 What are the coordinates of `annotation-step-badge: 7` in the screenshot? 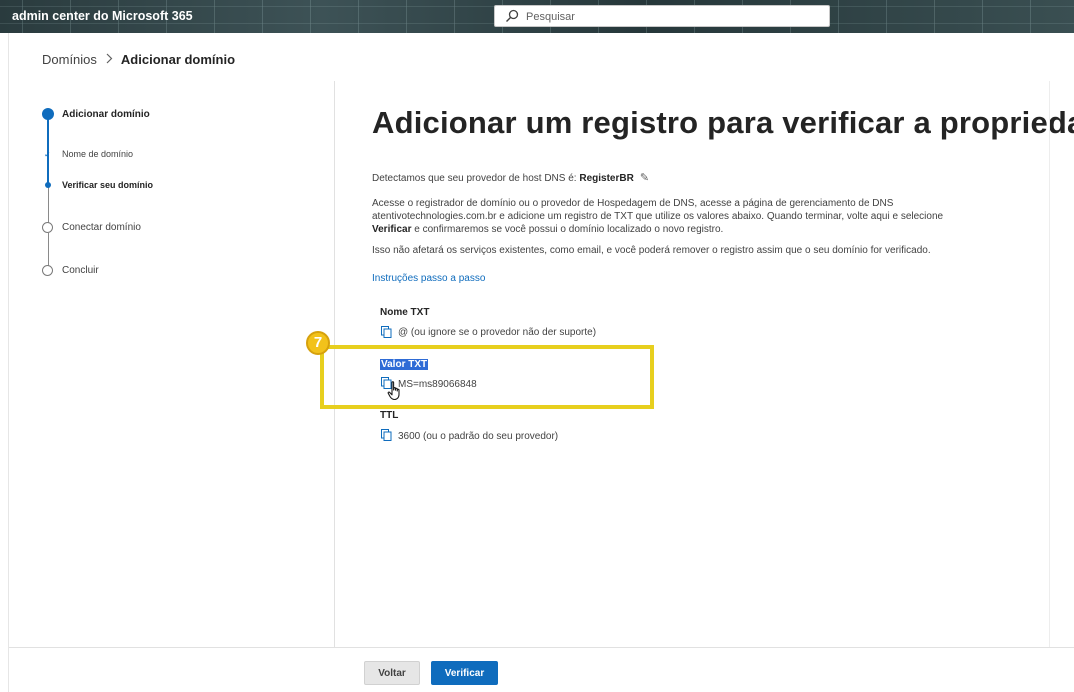 It's located at (318, 343).